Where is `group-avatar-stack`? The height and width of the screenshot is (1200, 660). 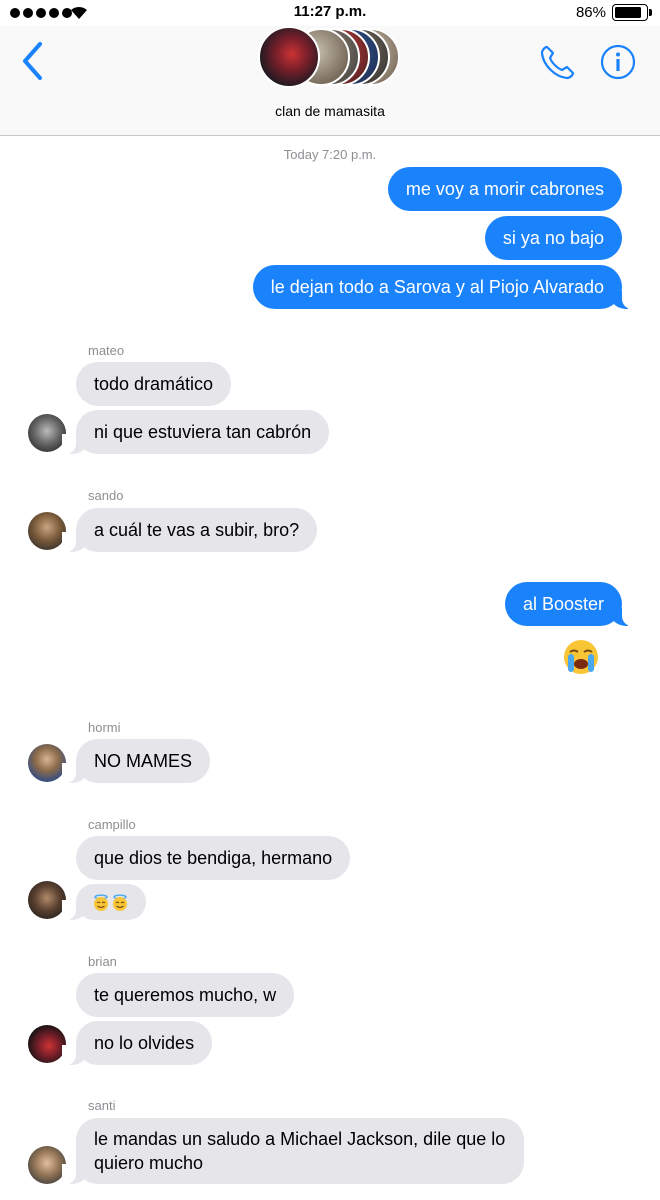
group-avatar-stack is located at coordinates (333, 58).